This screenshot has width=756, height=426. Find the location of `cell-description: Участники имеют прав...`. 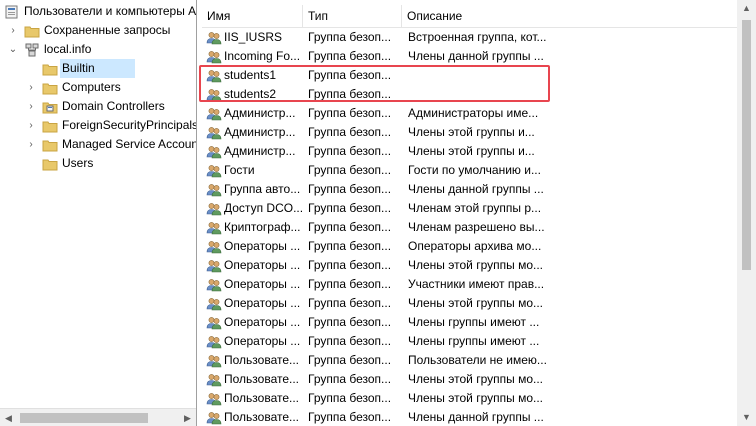

cell-description: Участники имеют прав... is located at coordinates (476, 284).